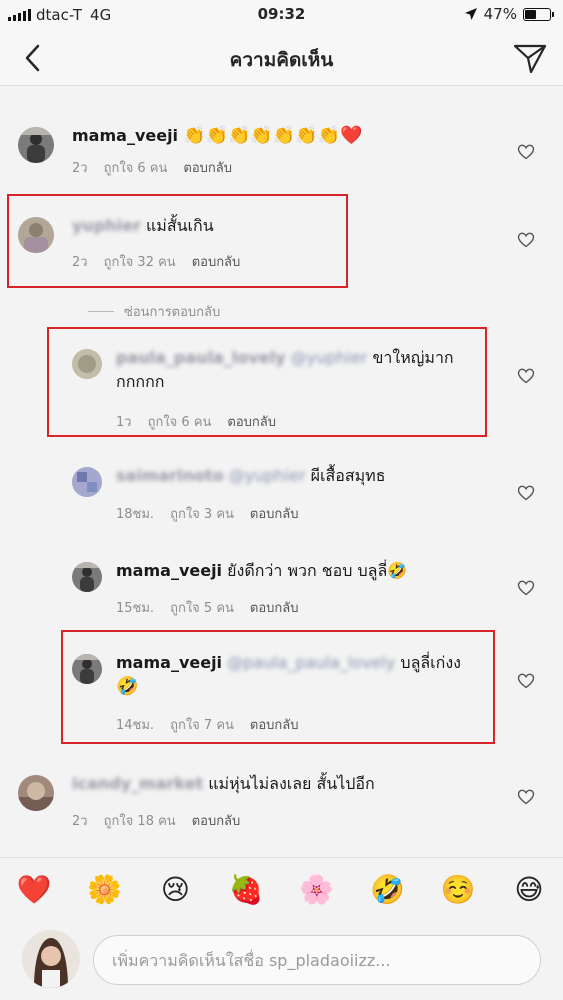  Describe the element at coordinates (267, 475) in the screenshot. I see `mention-link: @yuphier` at that location.